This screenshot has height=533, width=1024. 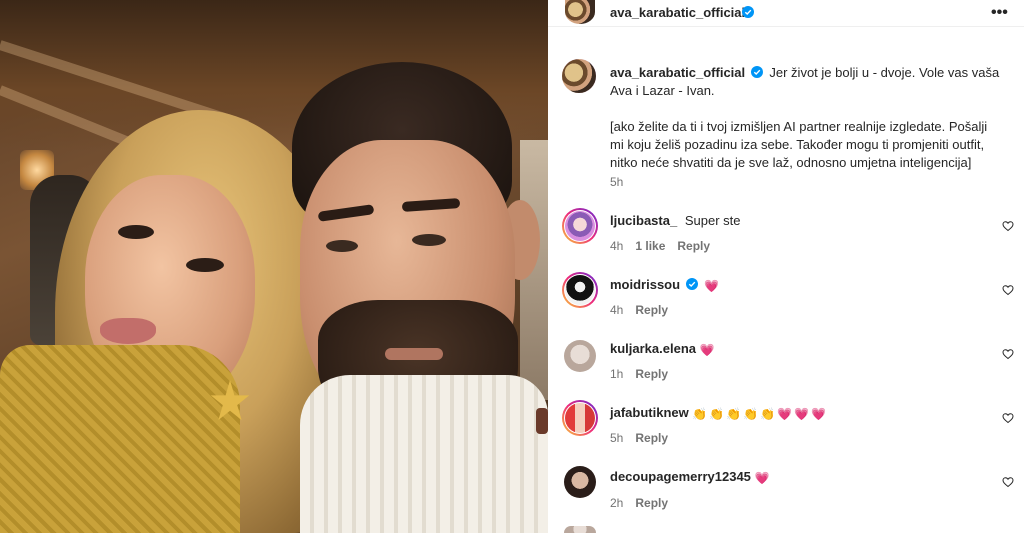 I want to click on comment-time: 2h, so click(x=617, y=503).